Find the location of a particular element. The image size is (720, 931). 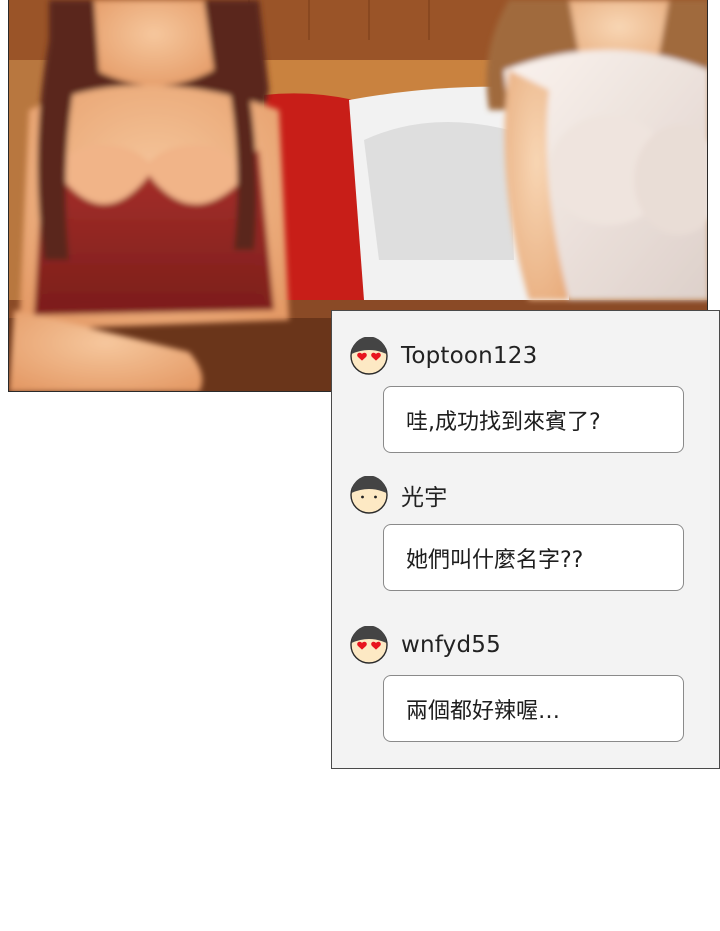

comment-header: wnfyd55 is located at coordinates (425, 645).